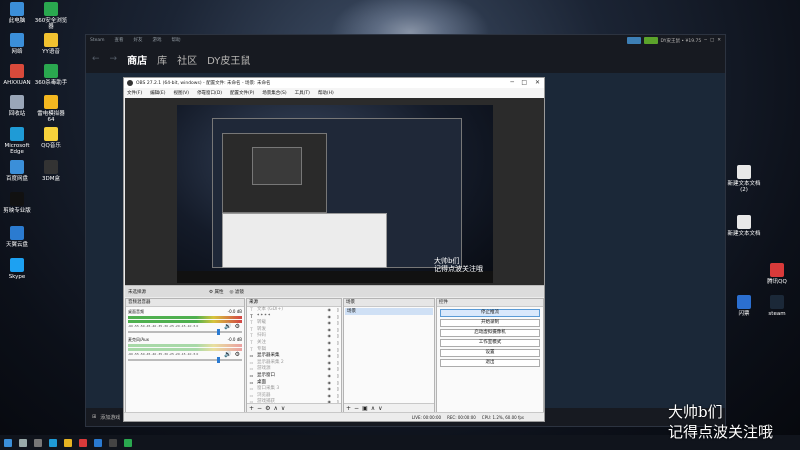 This screenshot has width=800, height=450. What do you see at coordinates (302, 93) in the screenshot?
I see `menu-tools: 工具(T)` at bounding box center [302, 93].